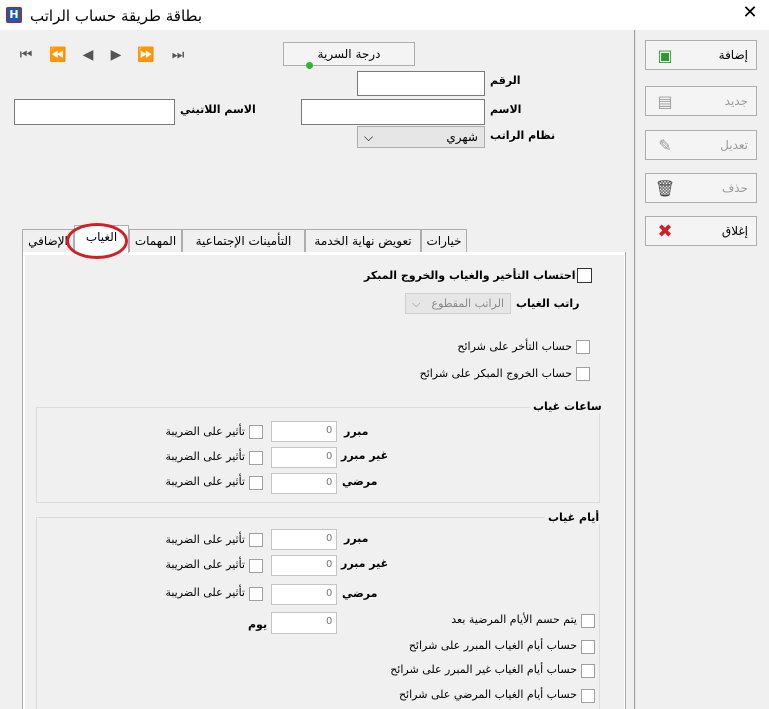  I want to click on edit-icon: ✎, so click(665, 145).